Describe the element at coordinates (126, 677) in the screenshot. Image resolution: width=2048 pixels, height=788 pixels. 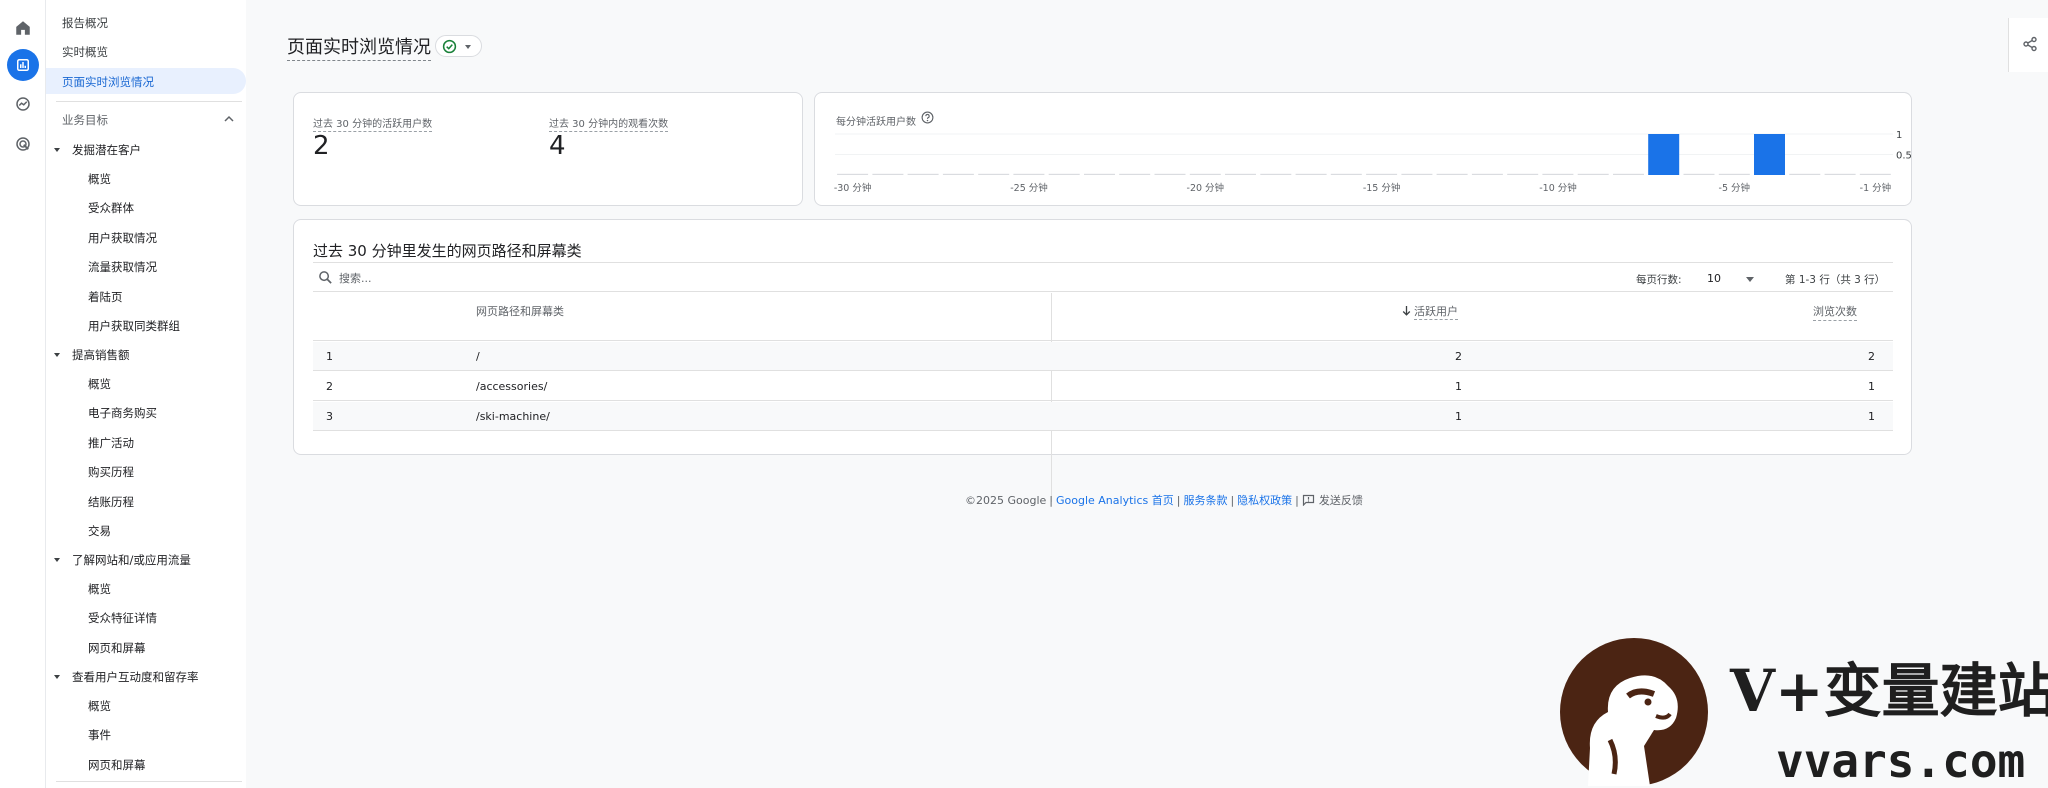
I see `sidebar-group-engagement-retention: 查看用户互动度和留存率` at that location.